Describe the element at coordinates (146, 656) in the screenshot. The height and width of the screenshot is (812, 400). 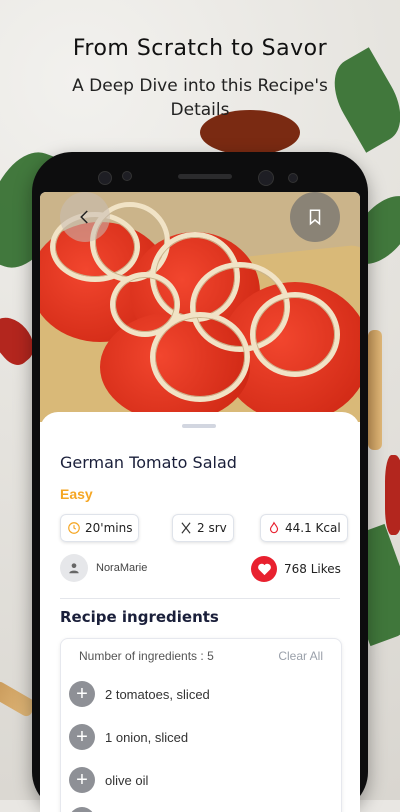
I see `ingredients-count: Number of ingredients : 5` at that location.